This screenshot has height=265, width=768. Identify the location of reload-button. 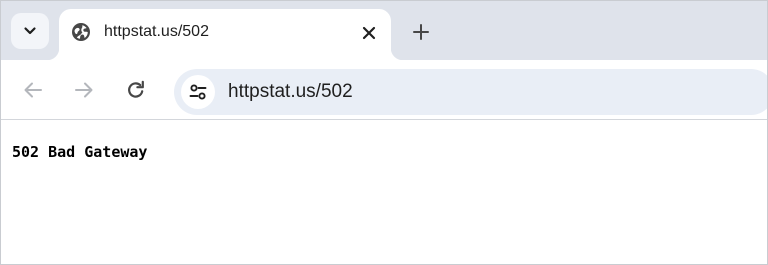
(136, 90).